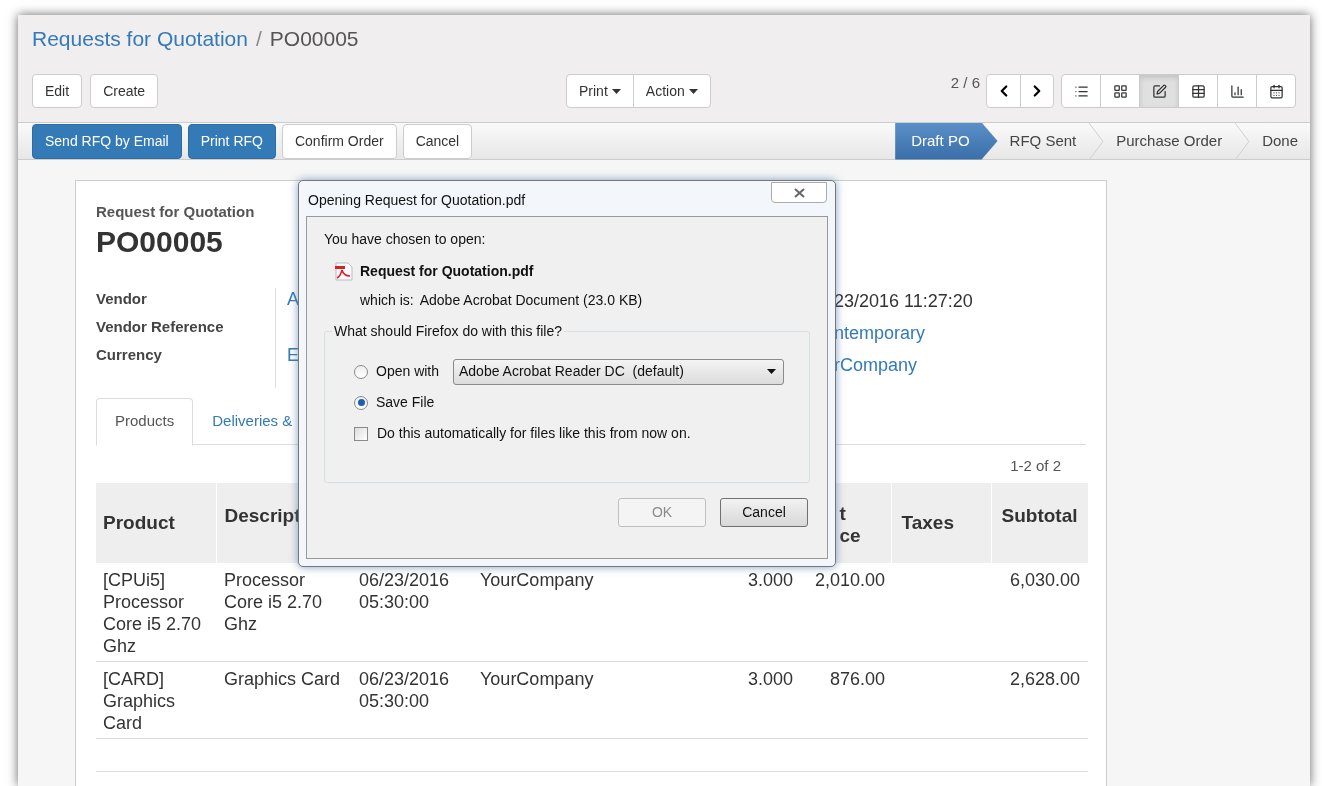  Describe the element at coordinates (880, 332) in the screenshot. I see `field-value-link: ntemporary` at that location.